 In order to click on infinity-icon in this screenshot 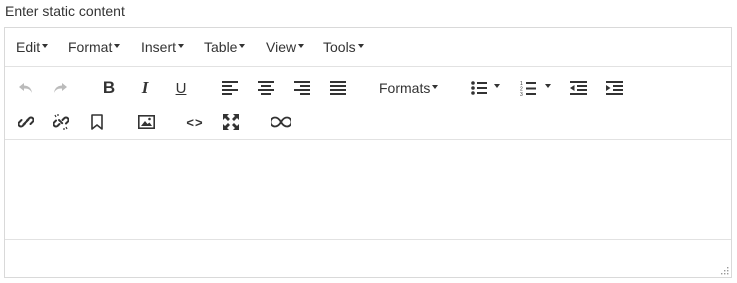, I will do `click(281, 122)`.